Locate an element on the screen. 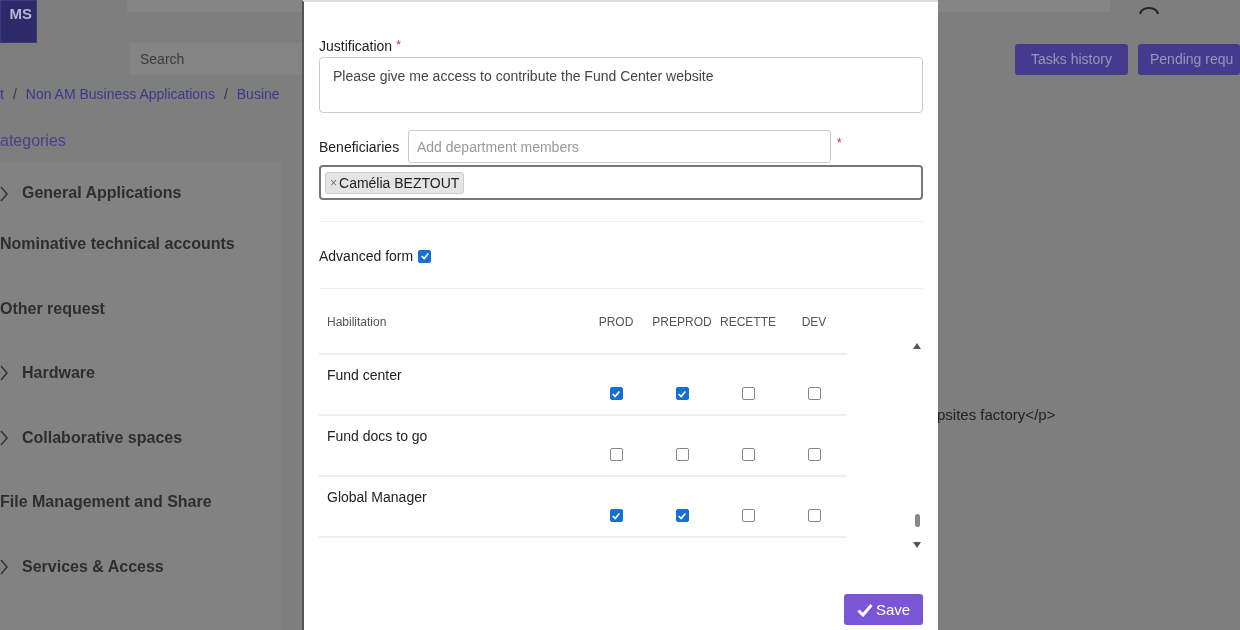 This screenshot has width=1240, height=630. description-text: psites factory</p> is located at coordinates (997, 414).